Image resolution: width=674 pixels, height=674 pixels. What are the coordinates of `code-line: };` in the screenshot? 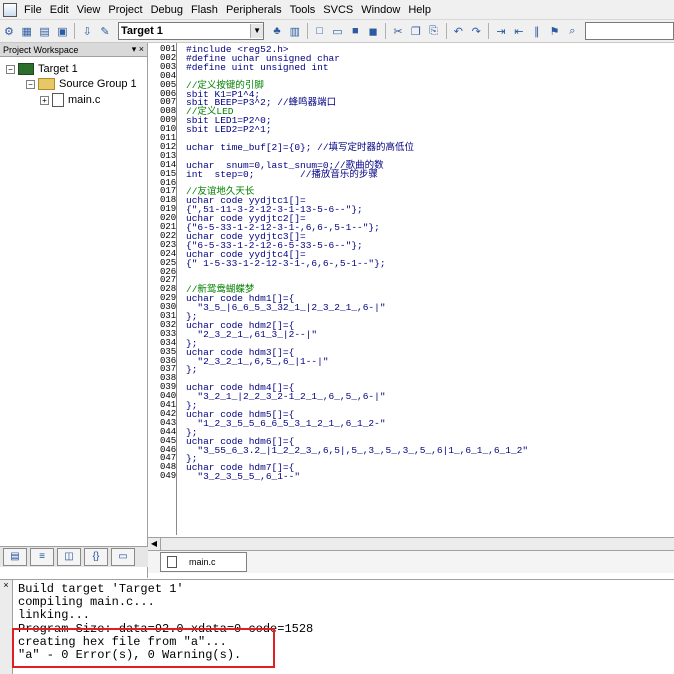 It's located at (192, 370).